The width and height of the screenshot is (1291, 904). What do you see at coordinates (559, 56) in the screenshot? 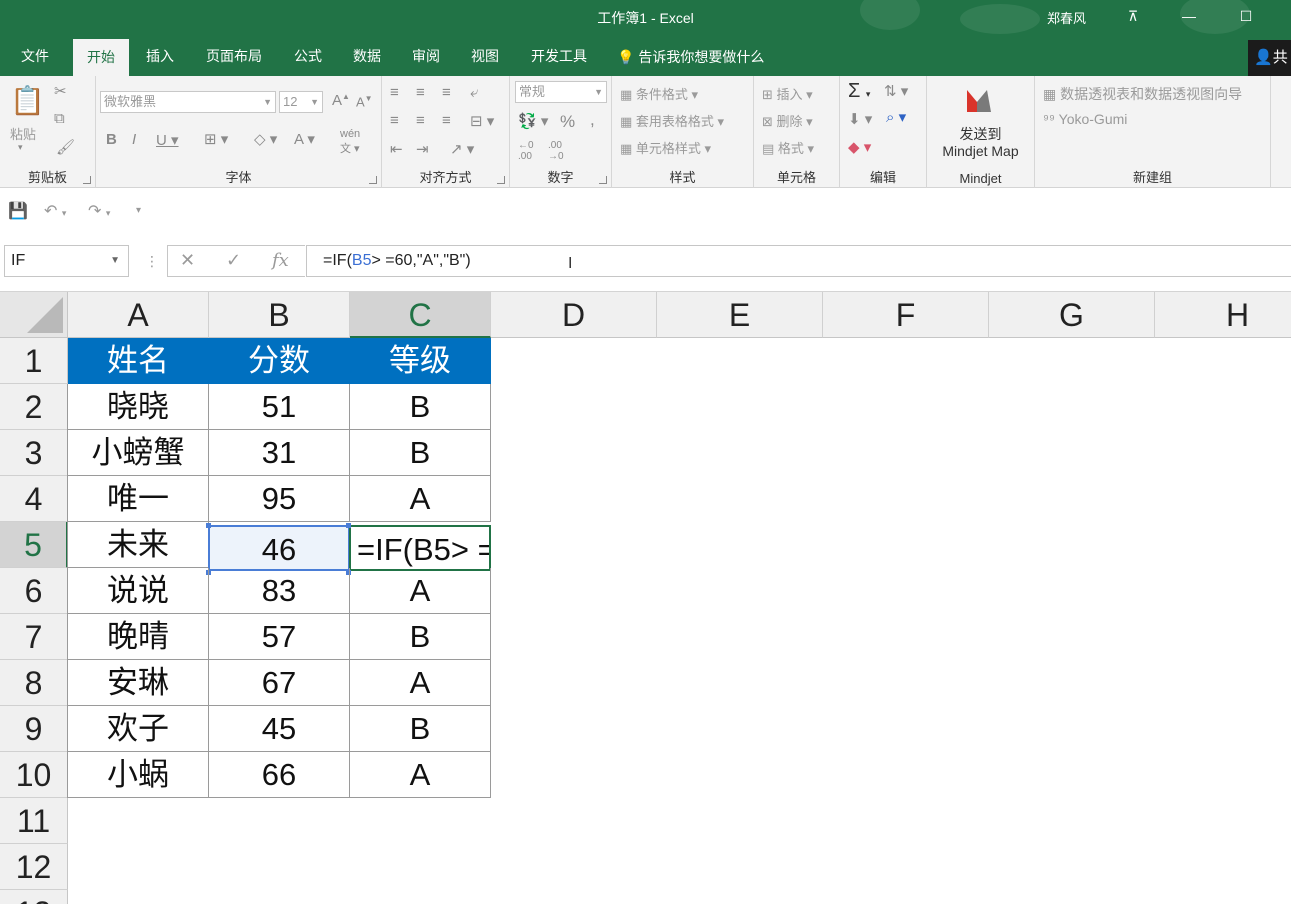
I see `tab-developer: 开发工具` at bounding box center [559, 56].